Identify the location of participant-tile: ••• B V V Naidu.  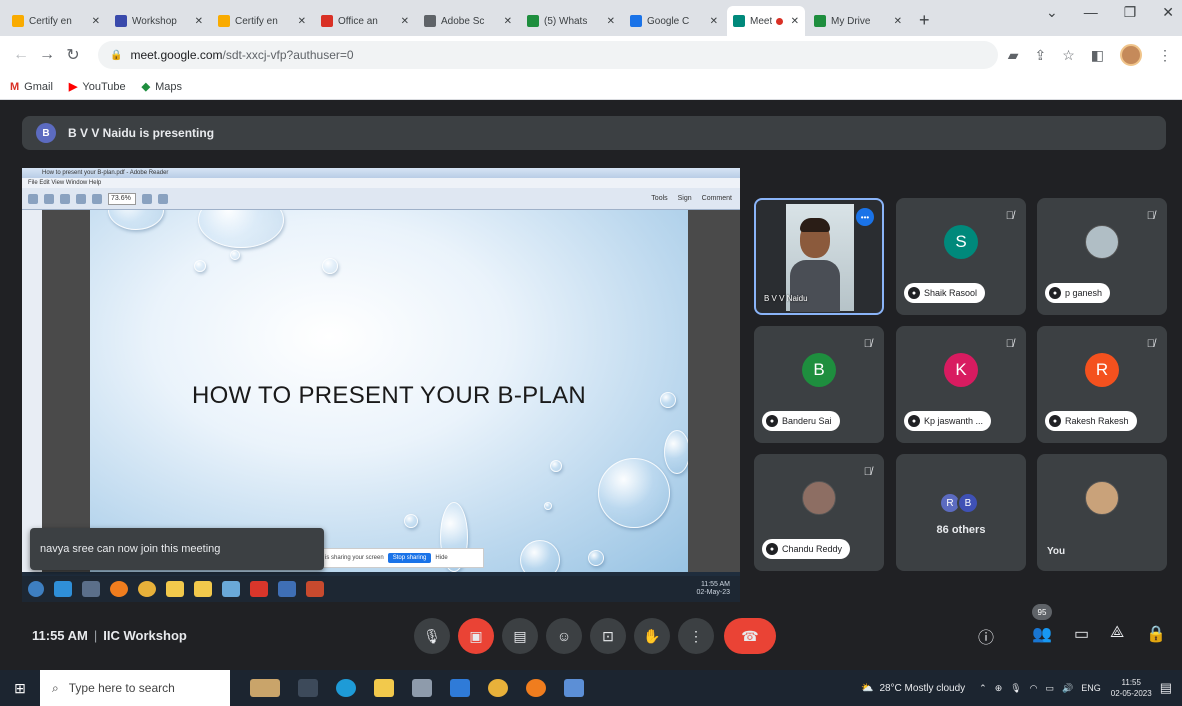
(819, 256).